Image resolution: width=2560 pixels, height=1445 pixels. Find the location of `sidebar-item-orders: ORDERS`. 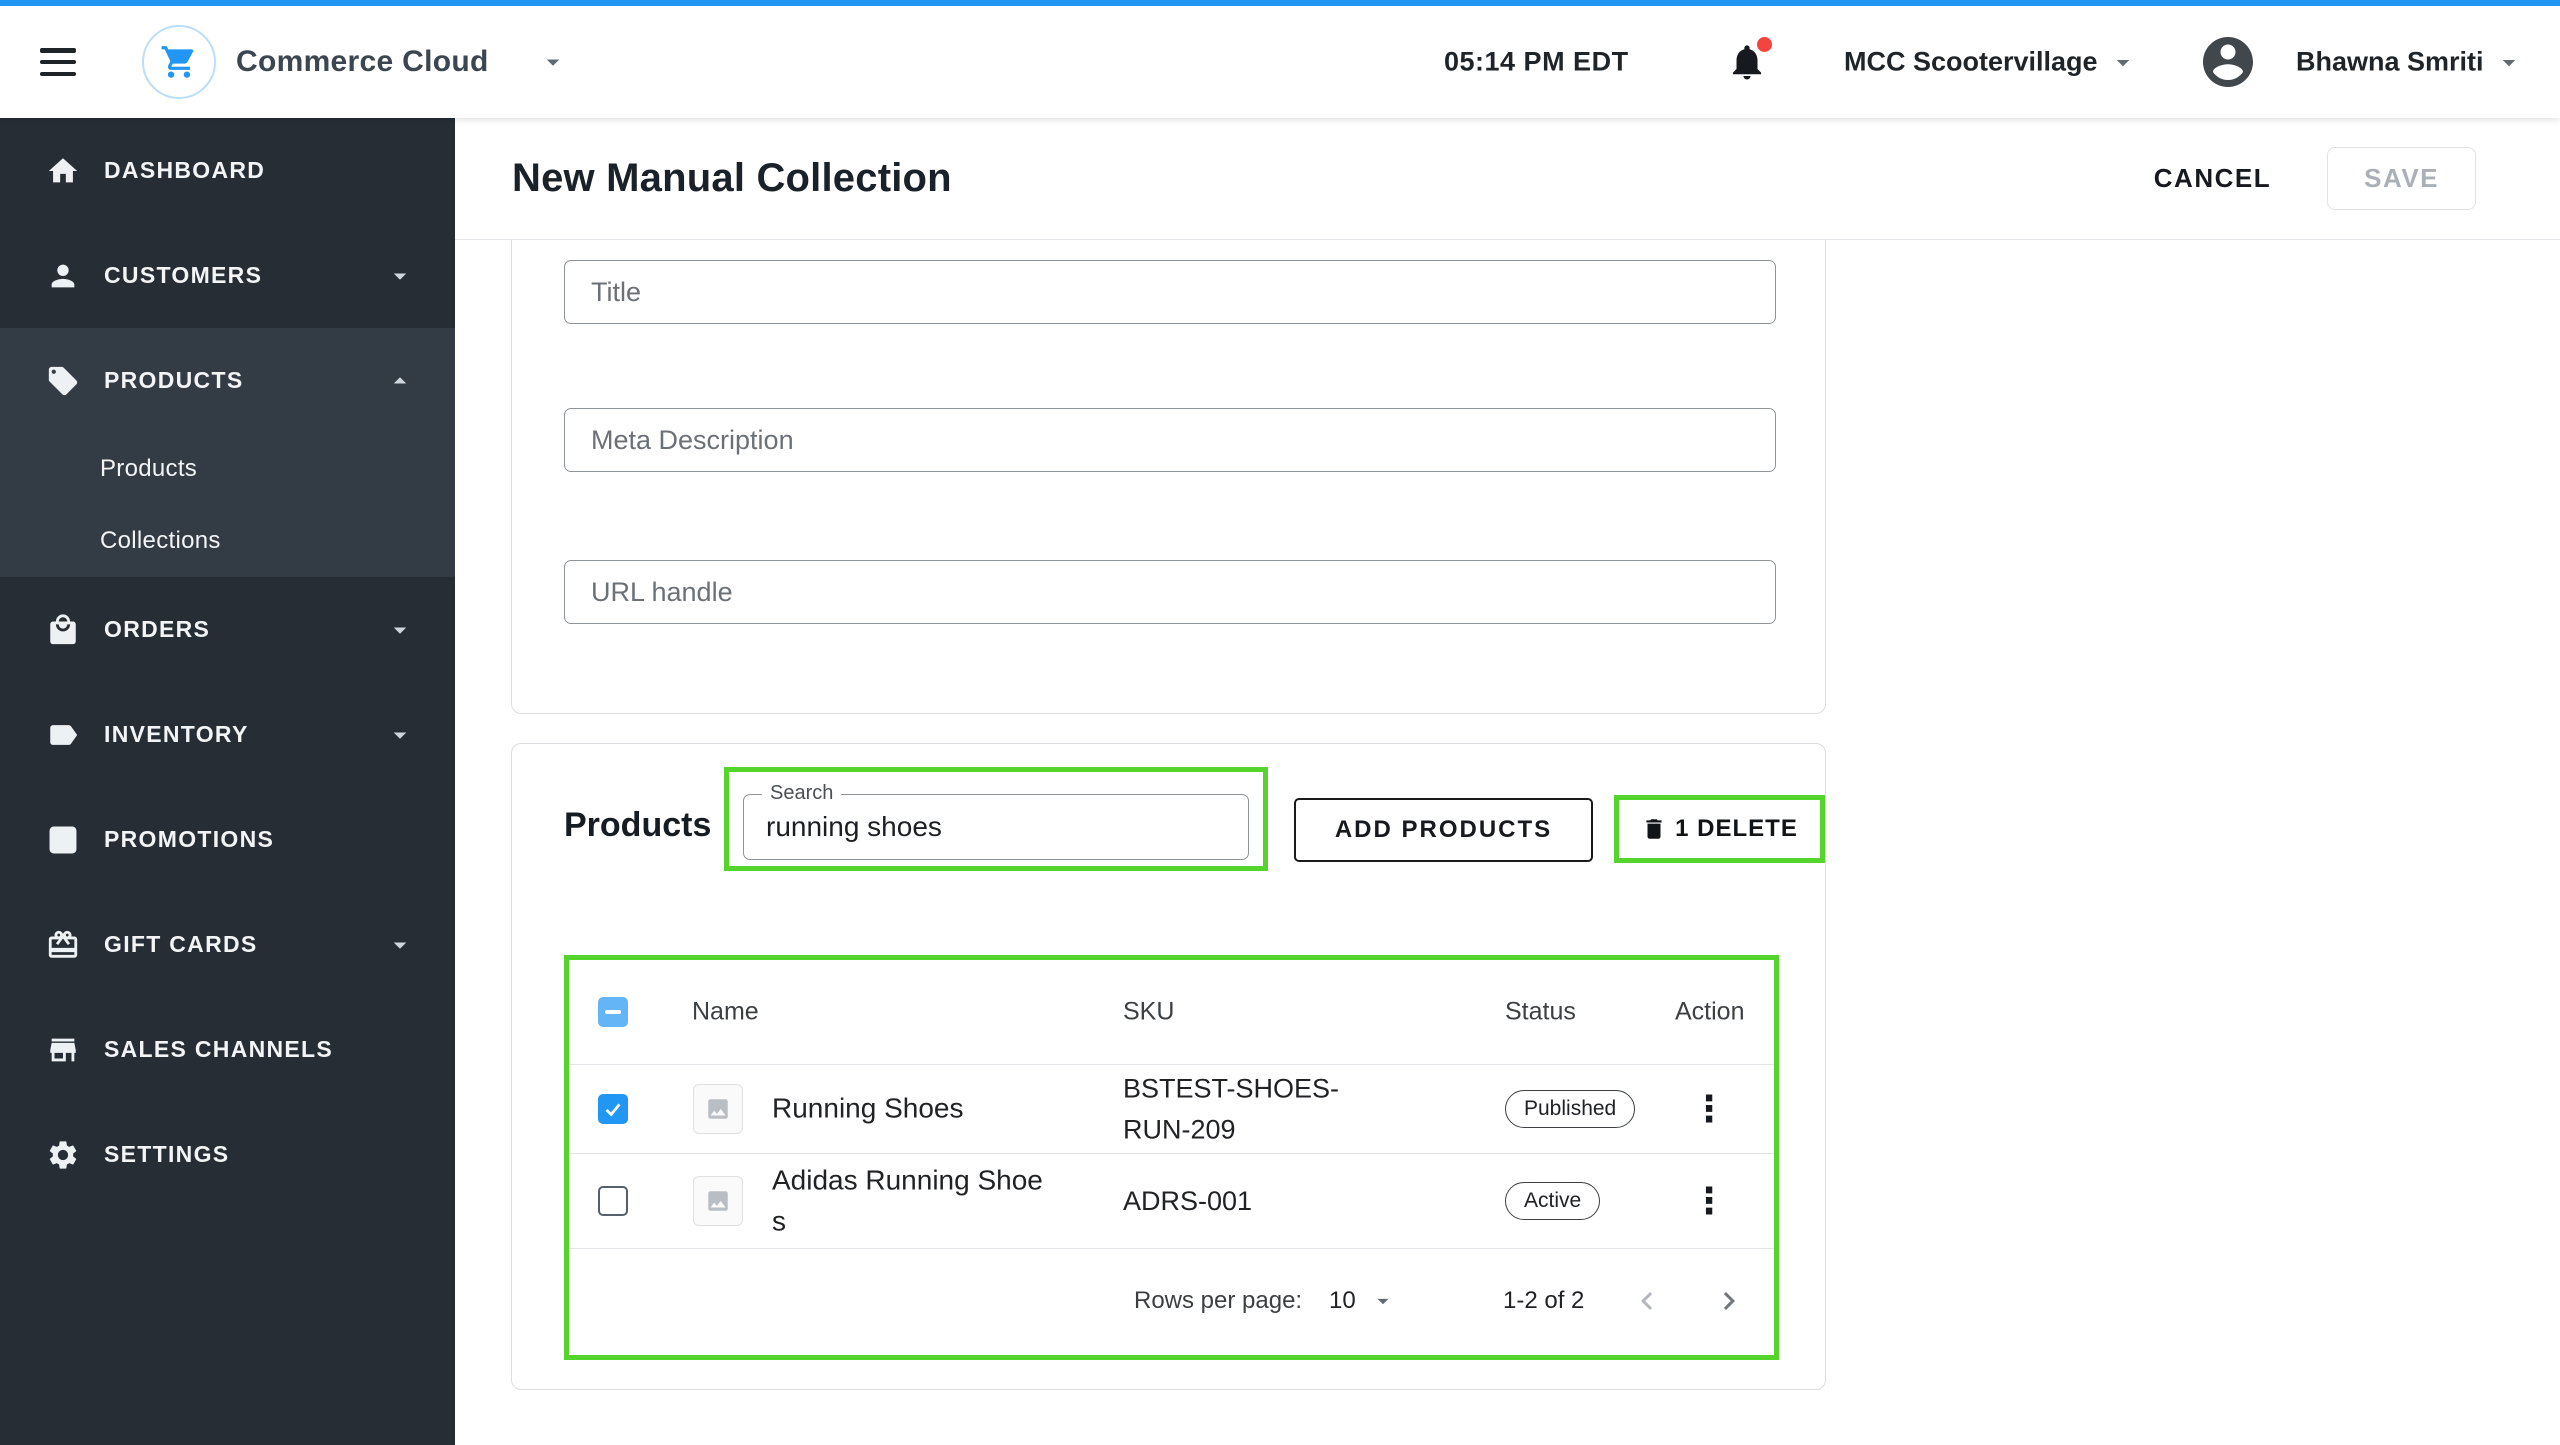

sidebar-item-orders: ORDERS is located at coordinates (227, 629).